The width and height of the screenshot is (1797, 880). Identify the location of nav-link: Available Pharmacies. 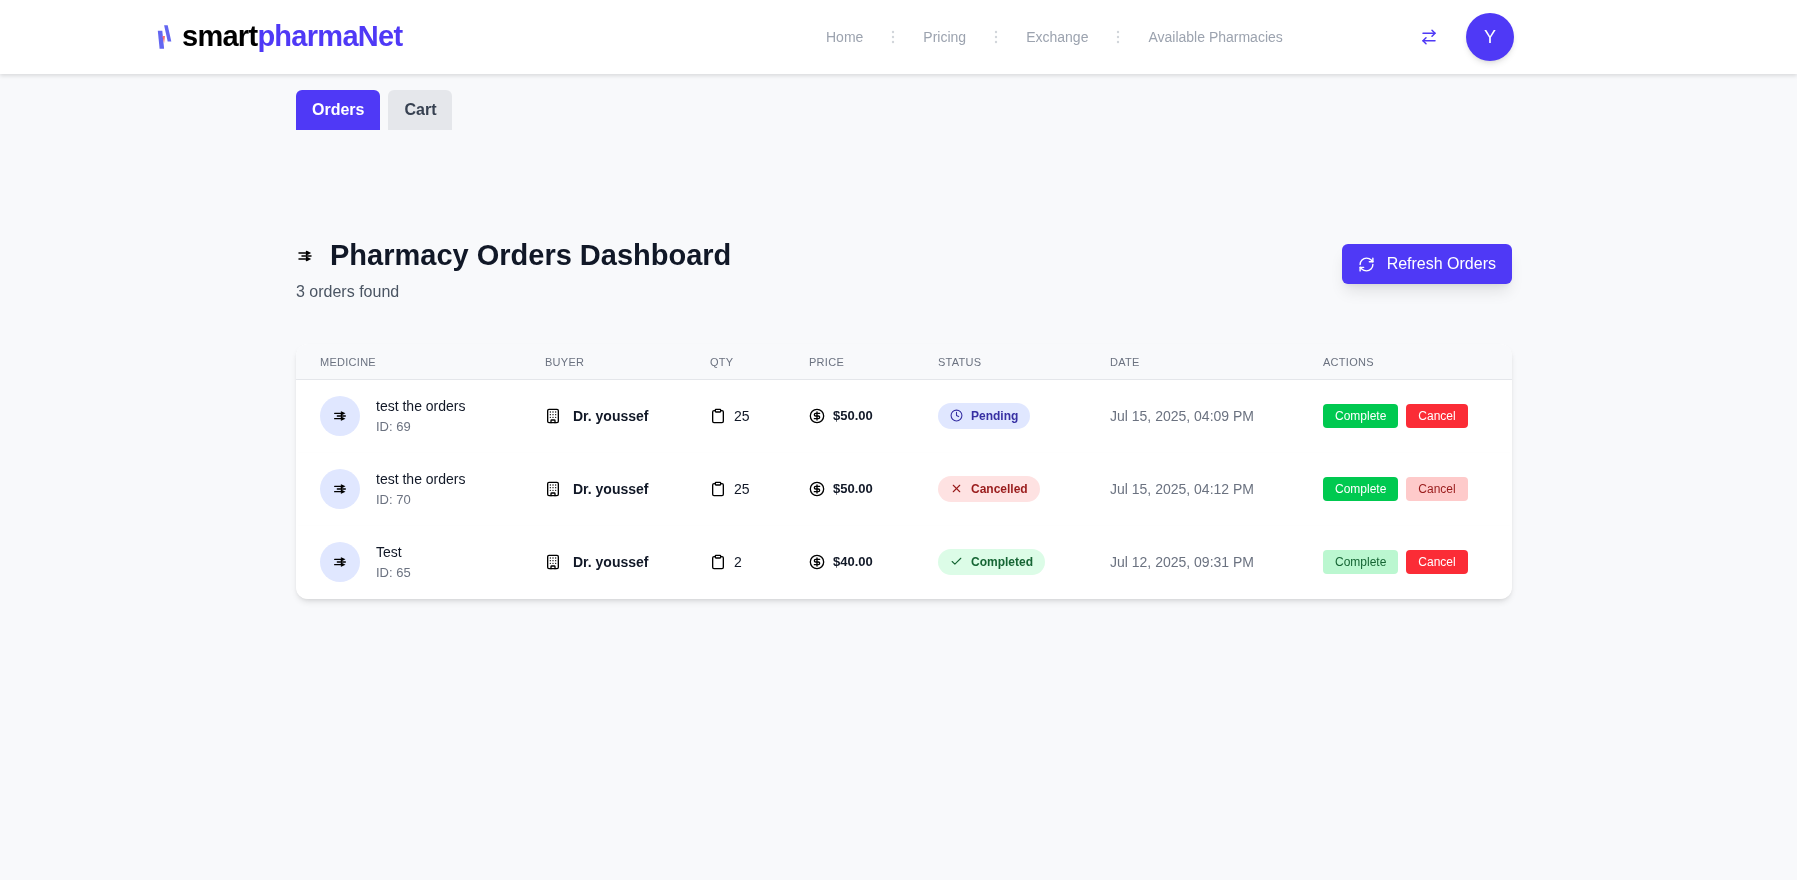
(1215, 37).